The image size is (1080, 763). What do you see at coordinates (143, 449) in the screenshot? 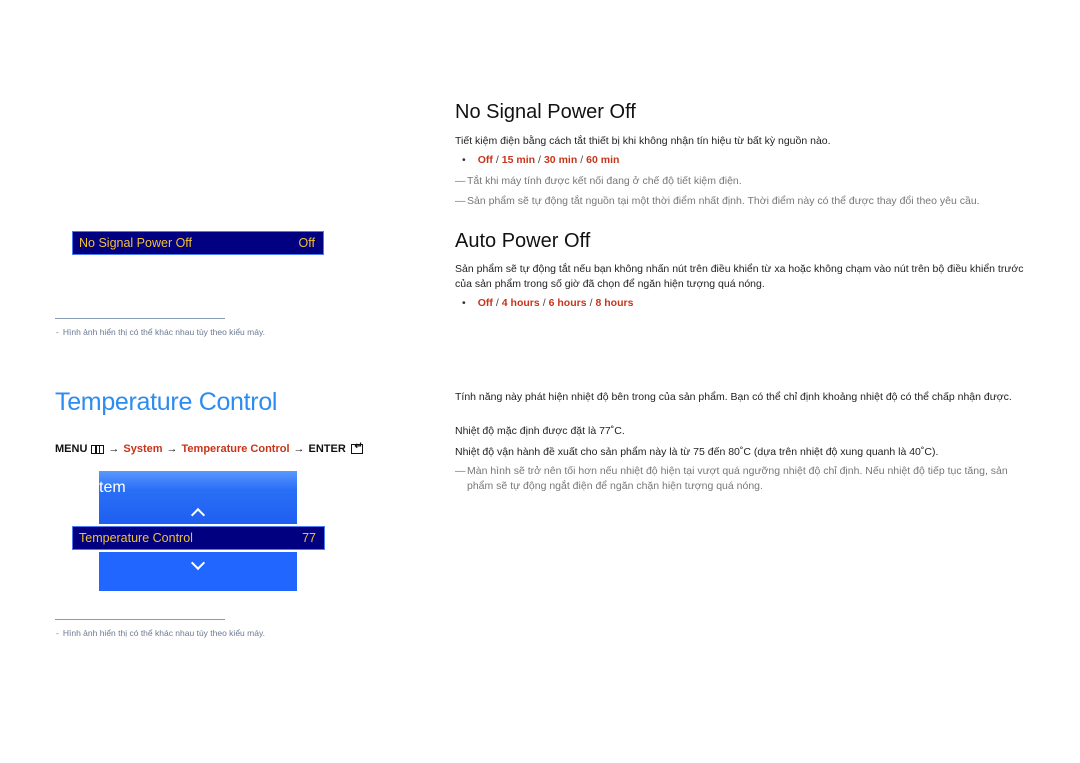
I see `menu-path-system: System` at bounding box center [143, 449].